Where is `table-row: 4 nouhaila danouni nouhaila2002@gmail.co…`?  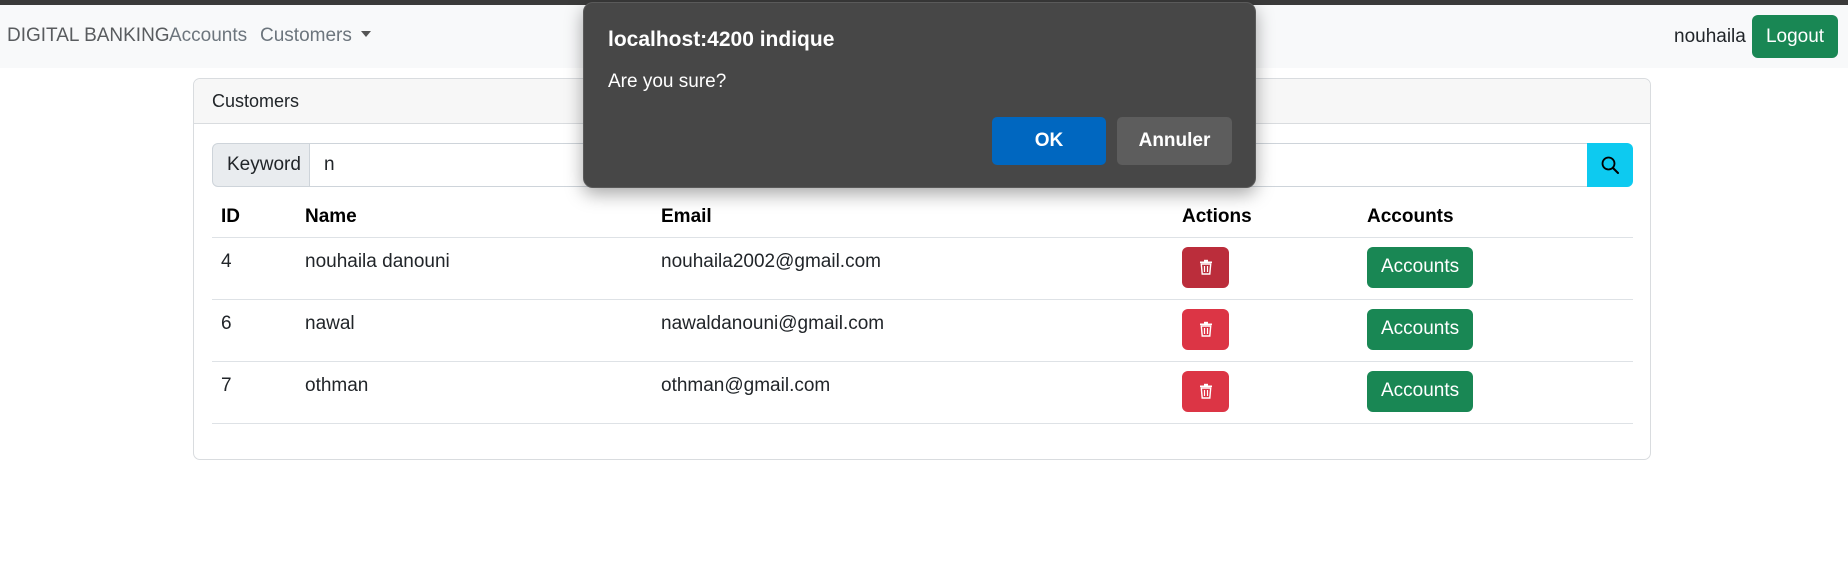
table-row: 4 nouhaila danouni nouhaila2002@gmail.co… is located at coordinates (922, 268).